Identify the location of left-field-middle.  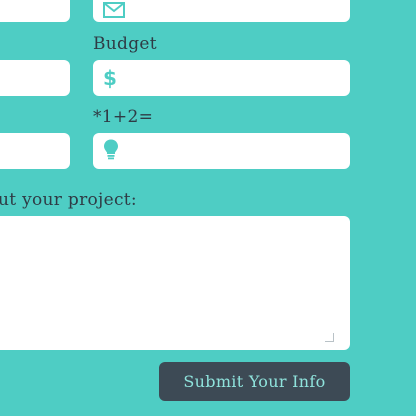
(35, 78).